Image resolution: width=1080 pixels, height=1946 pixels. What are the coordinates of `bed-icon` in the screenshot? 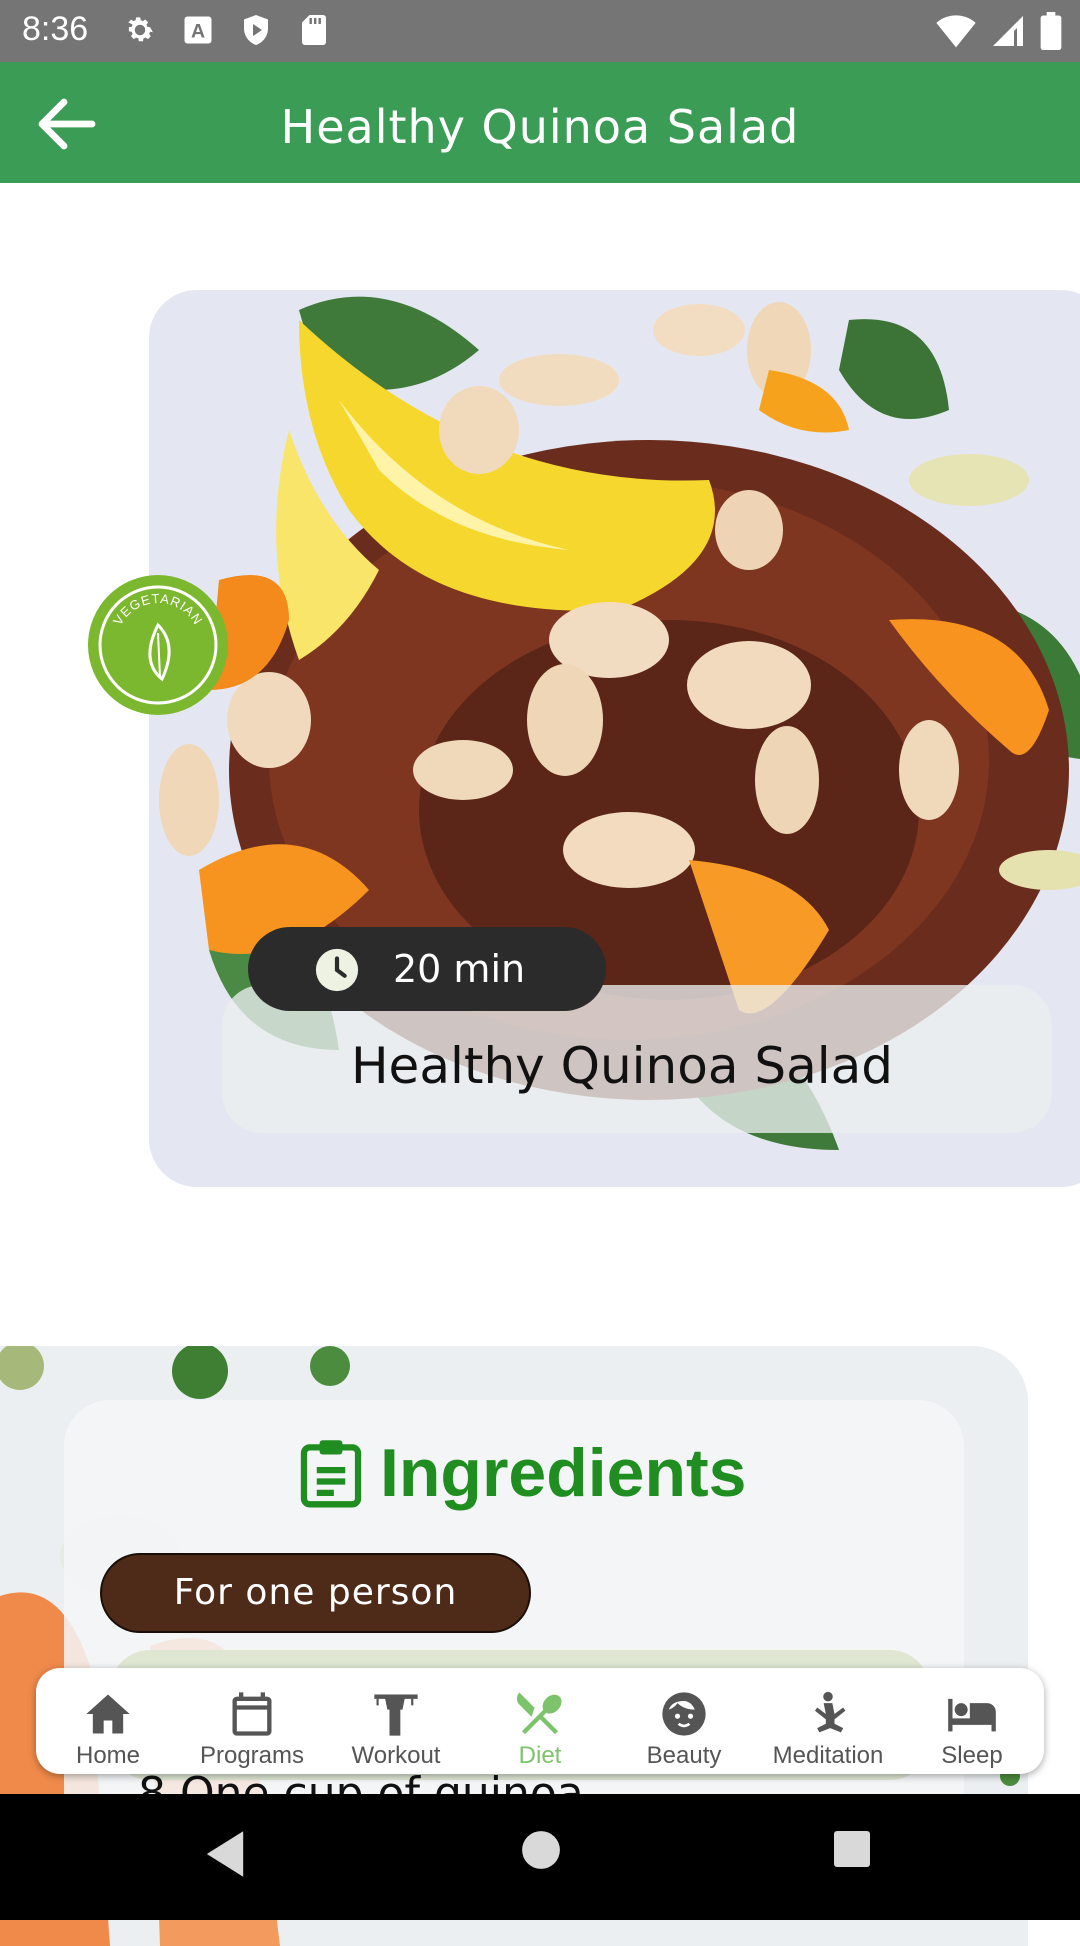 It's located at (972, 1715).